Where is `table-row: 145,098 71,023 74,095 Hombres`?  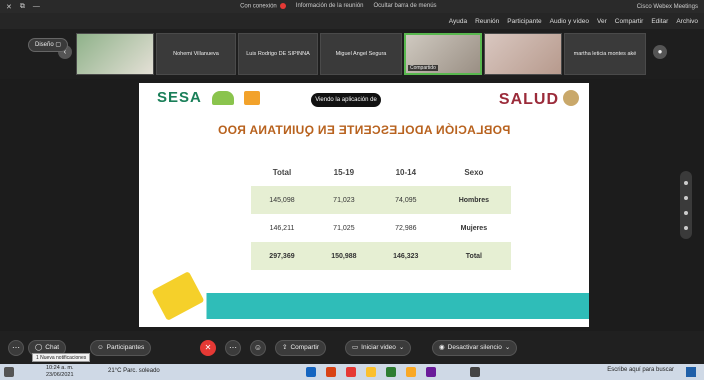 table-row: 145,098 71,023 74,095 Hombres is located at coordinates (381, 200).